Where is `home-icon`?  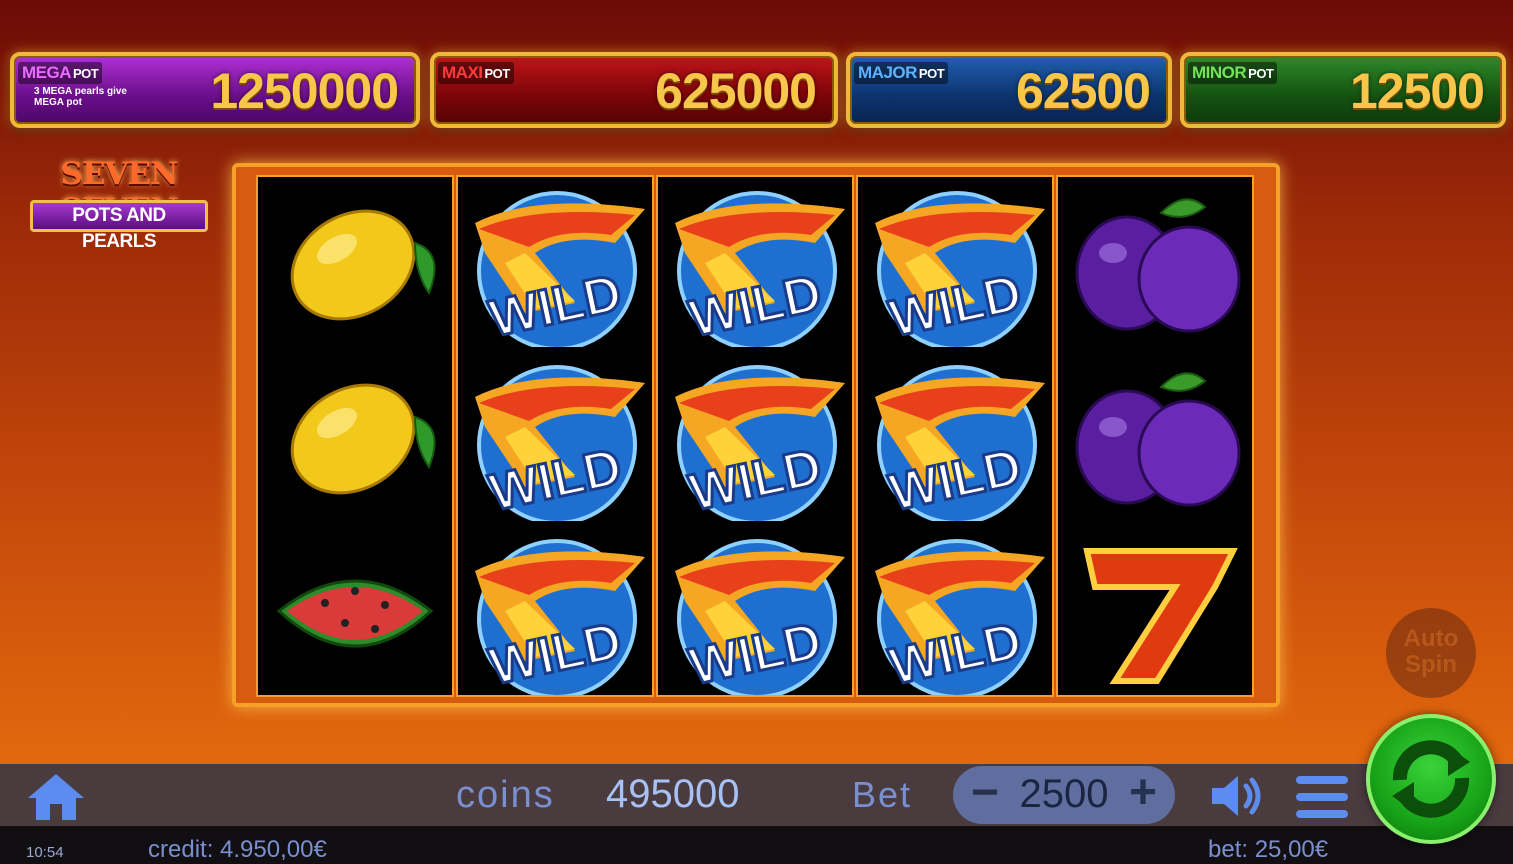 home-icon is located at coordinates (56, 797).